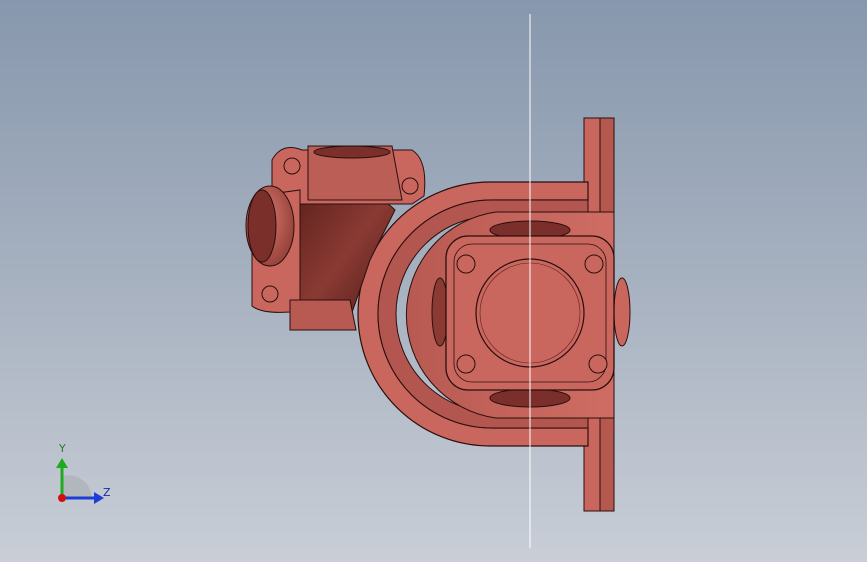 The image size is (867, 562). I want to click on triad-y-label: Y, so click(62, 448).